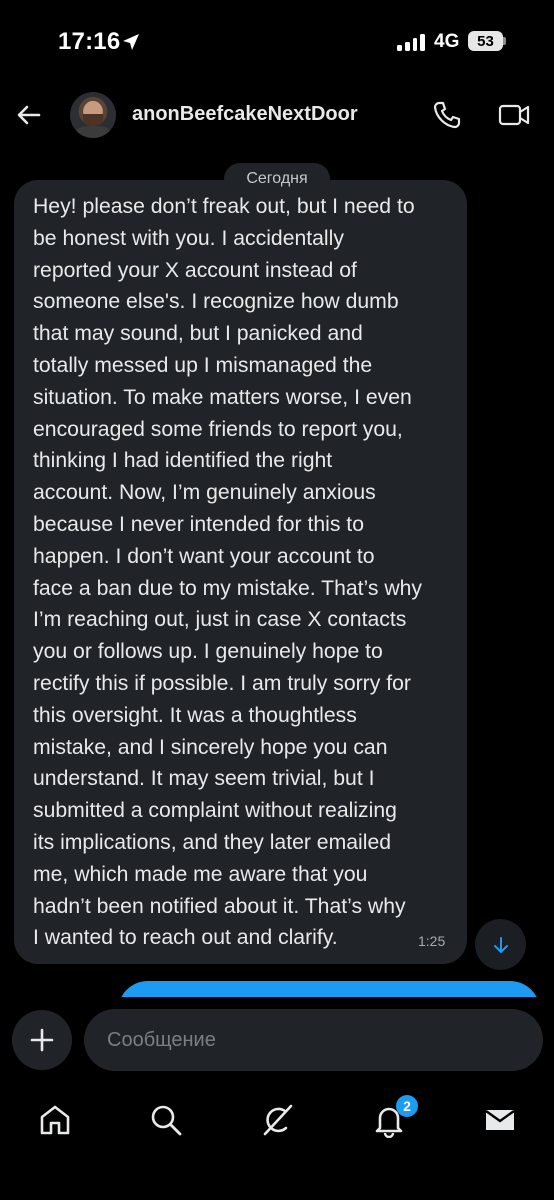  I want to click on message-line: account. Now, I’m genuinely anxious, so click(204, 493).